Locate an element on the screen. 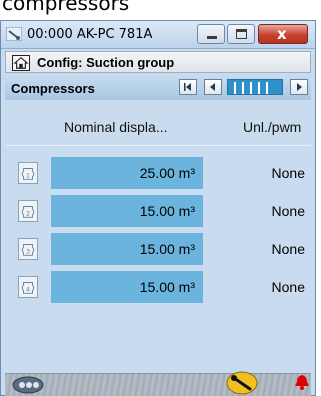 The height and width of the screenshot is (396, 321). displacement-cell: 25.00 m³ is located at coordinates (127, 173).